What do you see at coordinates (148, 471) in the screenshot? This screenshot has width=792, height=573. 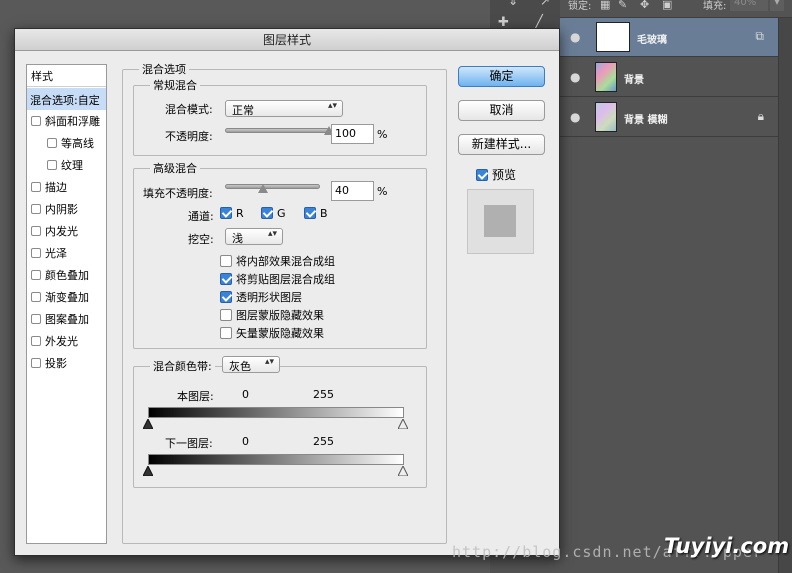 I see `underlying-black-slider-icon` at bounding box center [148, 471].